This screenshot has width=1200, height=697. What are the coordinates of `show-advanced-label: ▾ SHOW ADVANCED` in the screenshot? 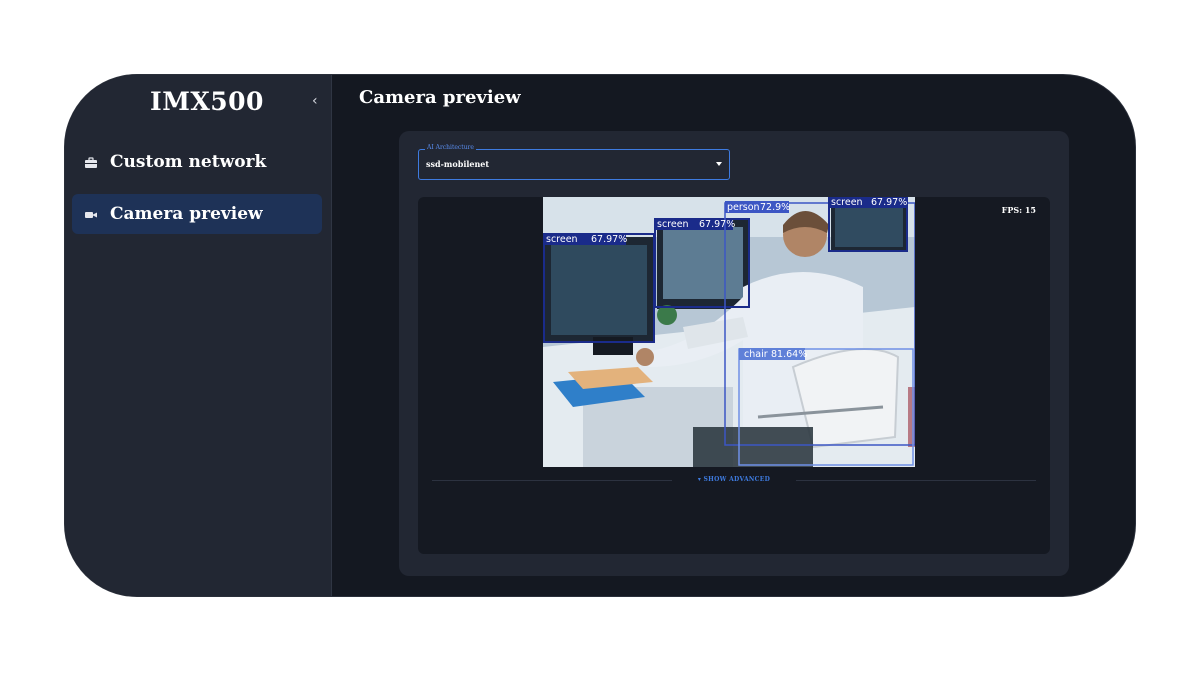 It's located at (734, 479).